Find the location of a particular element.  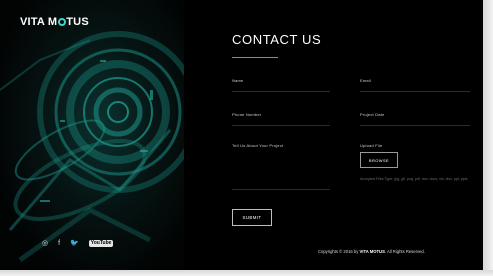

project-date-label: Project Date is located at coordinates (372, 114).